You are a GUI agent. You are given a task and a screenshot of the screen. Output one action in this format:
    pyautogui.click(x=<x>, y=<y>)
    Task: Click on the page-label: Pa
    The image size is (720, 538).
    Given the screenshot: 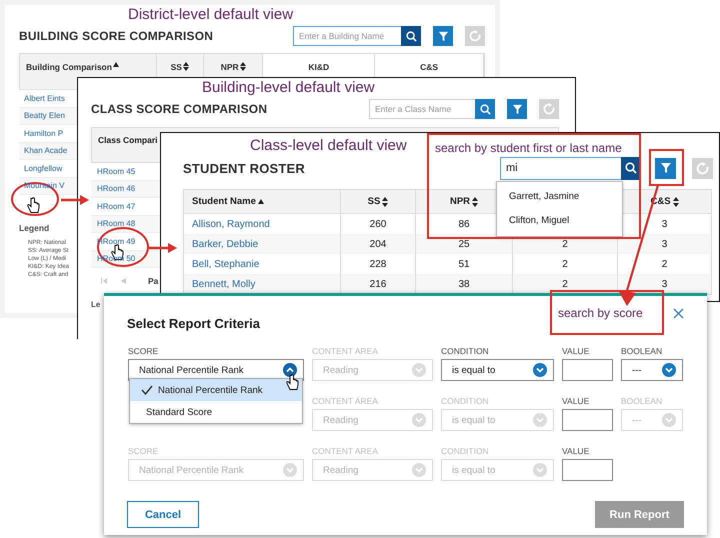 What is the action you would take?
    pyautogui.click(x=153, y=281)
    